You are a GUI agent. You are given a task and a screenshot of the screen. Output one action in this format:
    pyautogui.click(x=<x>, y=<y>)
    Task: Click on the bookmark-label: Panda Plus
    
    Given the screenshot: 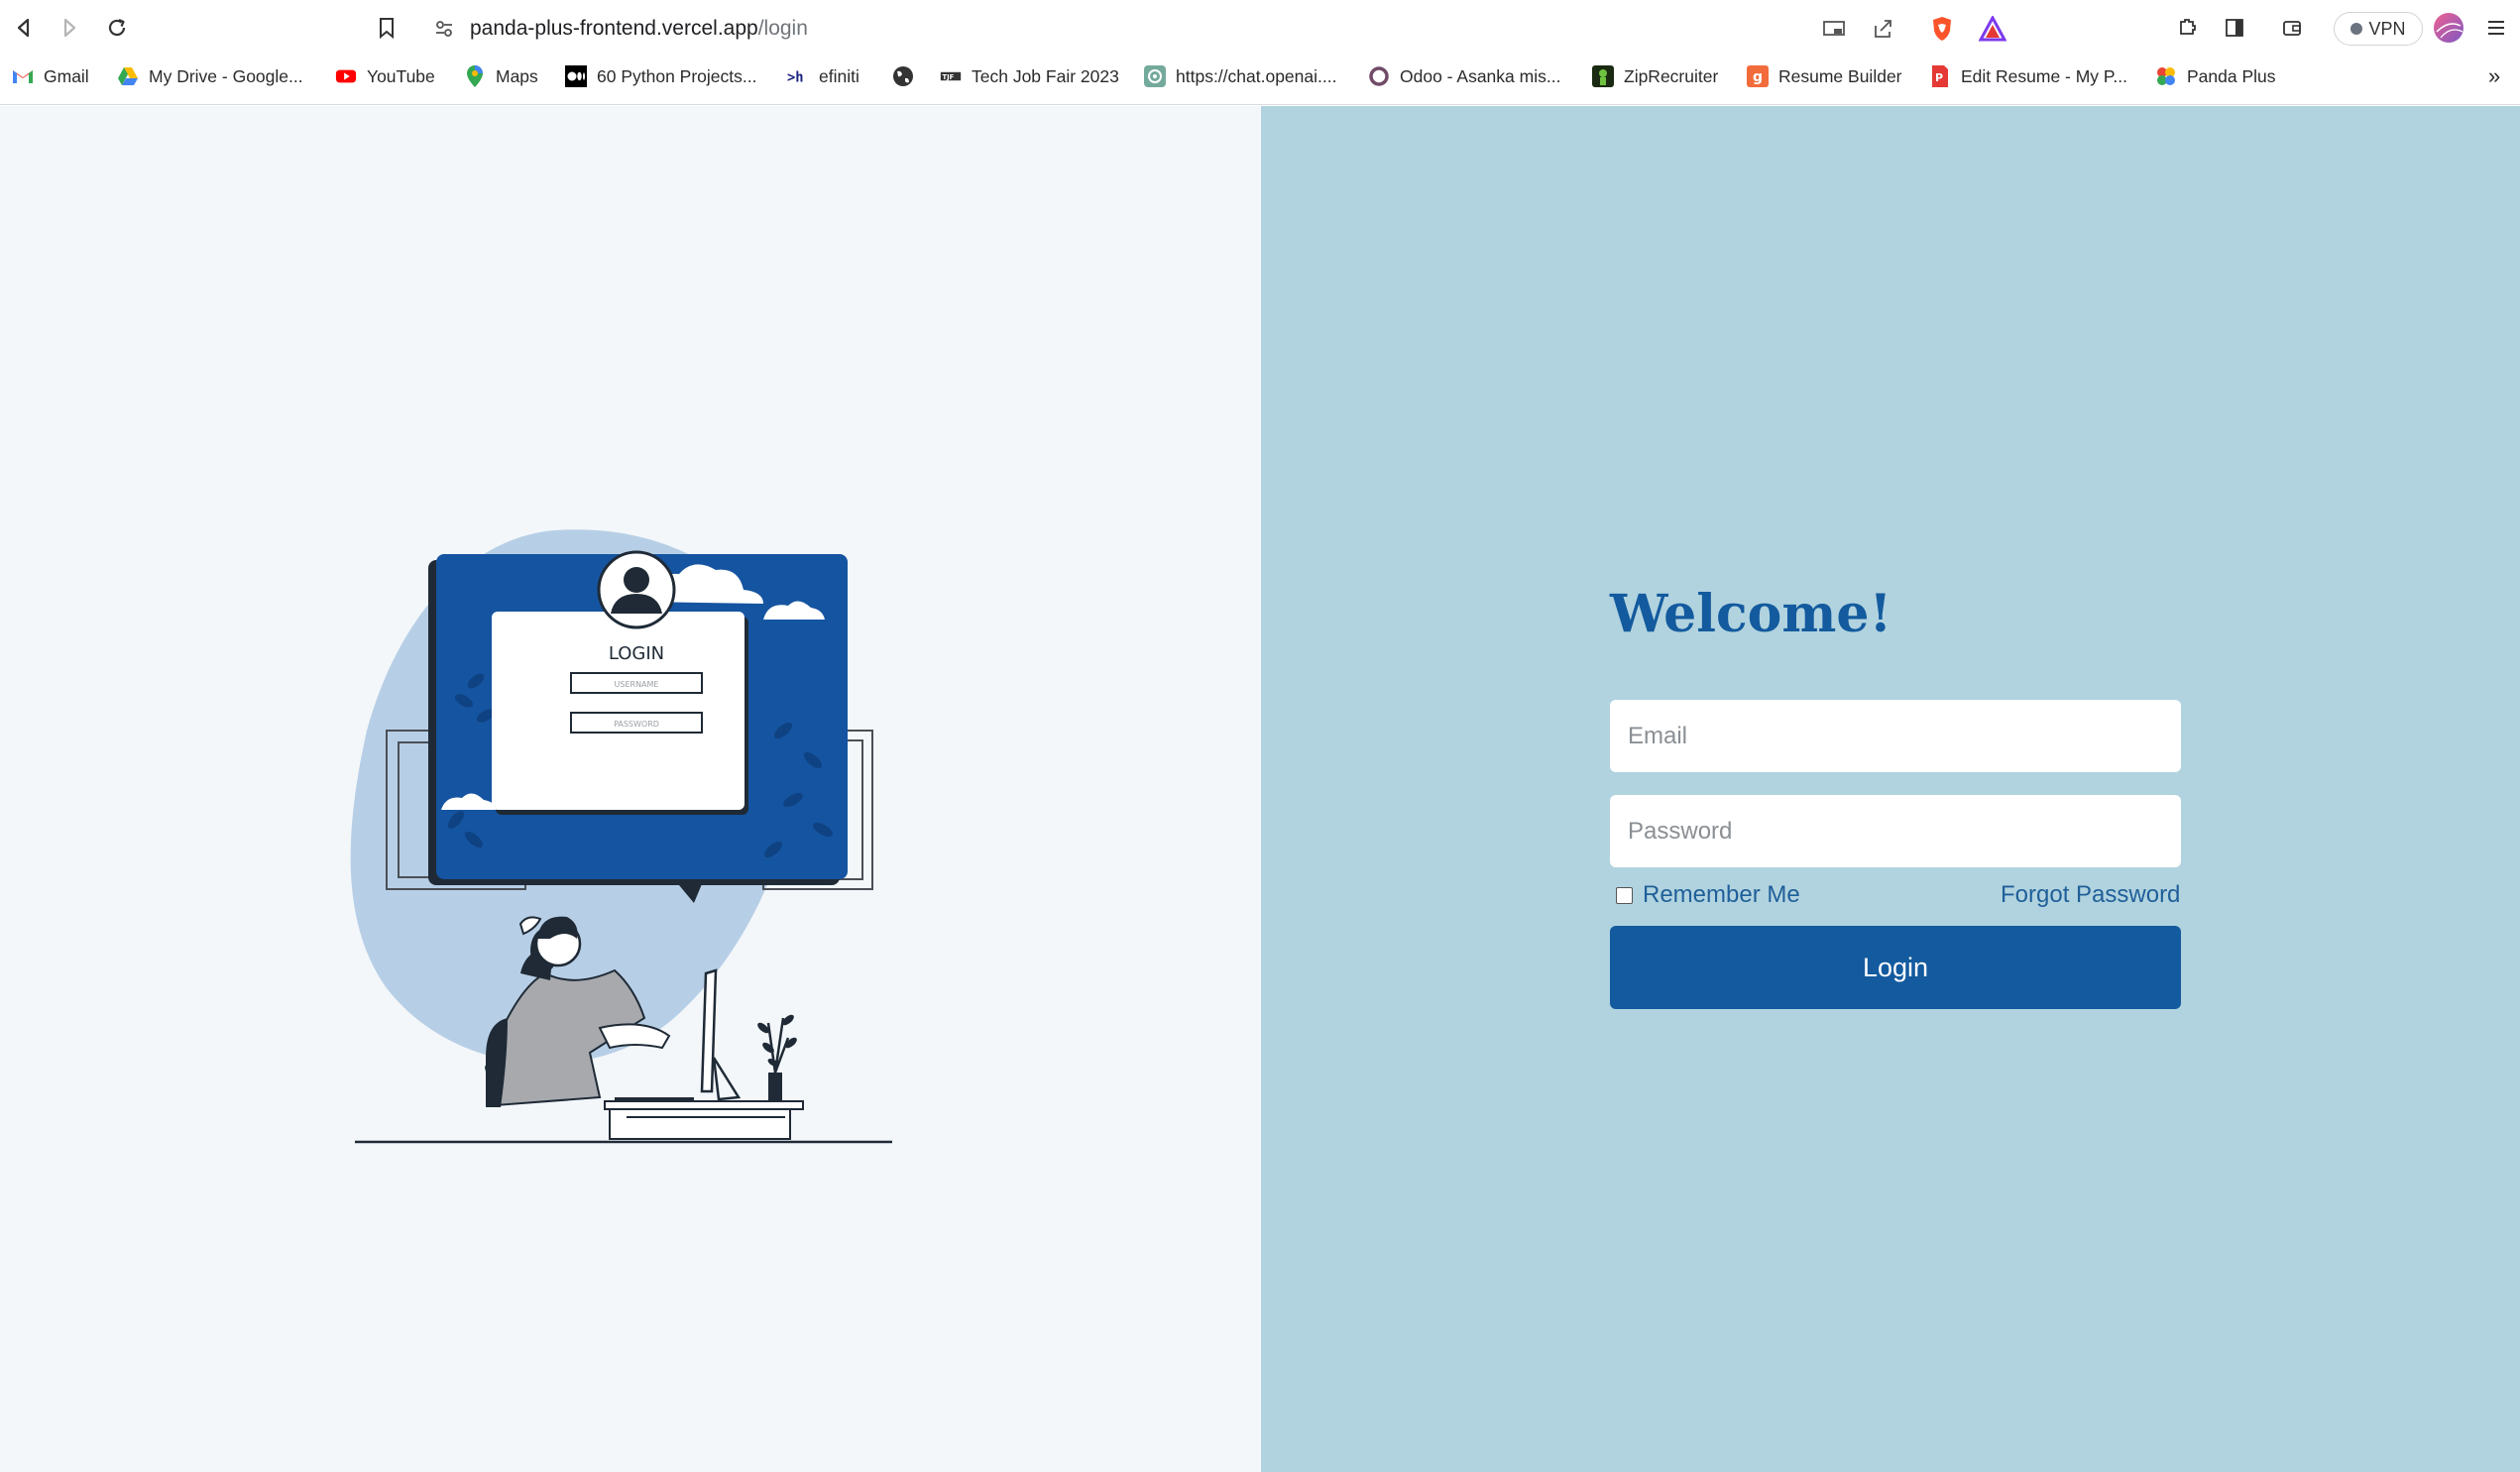 What is the action you would take?
    pyautogui.click(x=2231, y=75)
    